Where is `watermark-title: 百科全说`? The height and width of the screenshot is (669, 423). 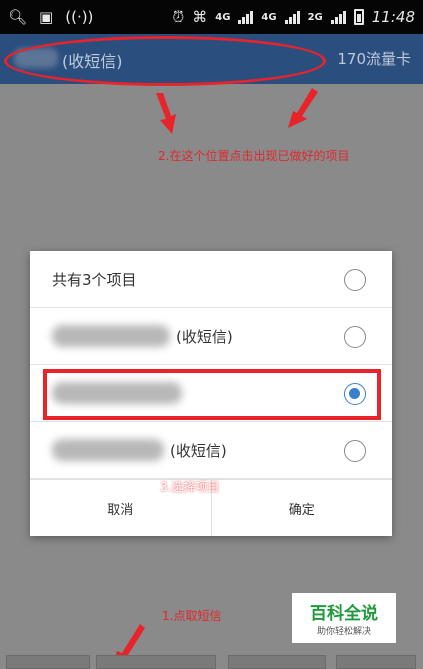 watermark-title: 百科全说 is located at coordinates (344, 614).